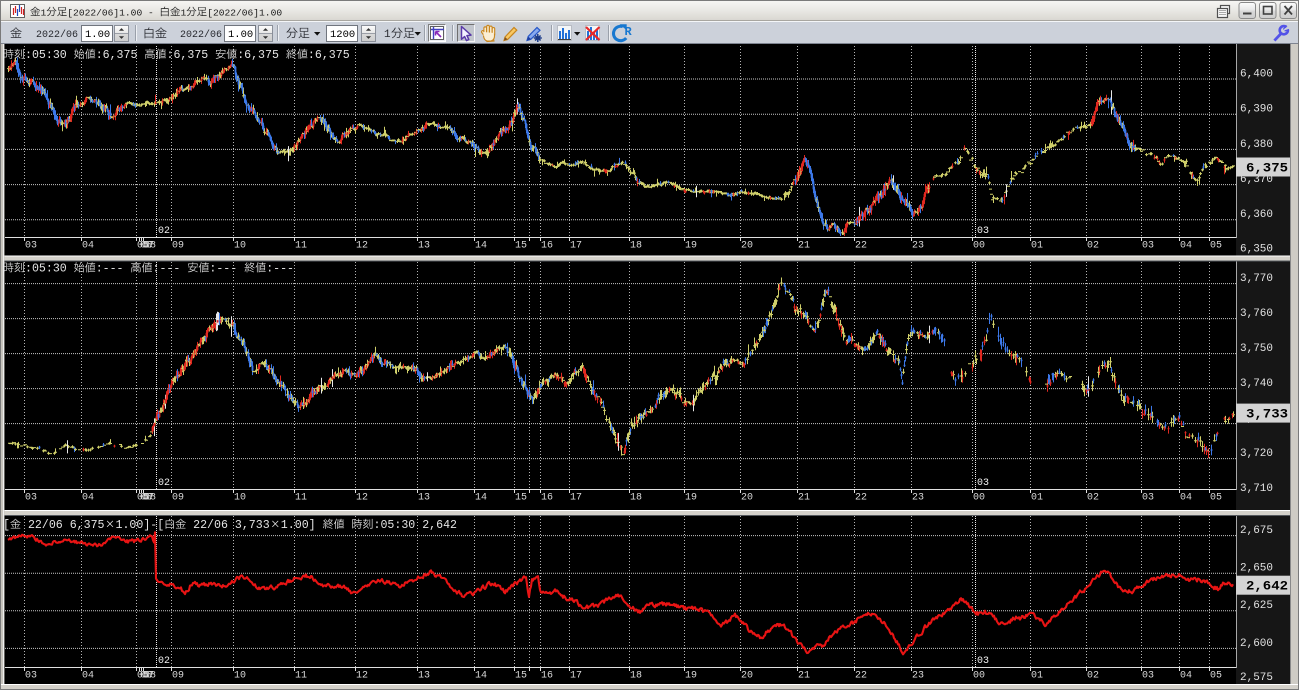  I want to click on svg-text: 6,350, so click(1256, 249).